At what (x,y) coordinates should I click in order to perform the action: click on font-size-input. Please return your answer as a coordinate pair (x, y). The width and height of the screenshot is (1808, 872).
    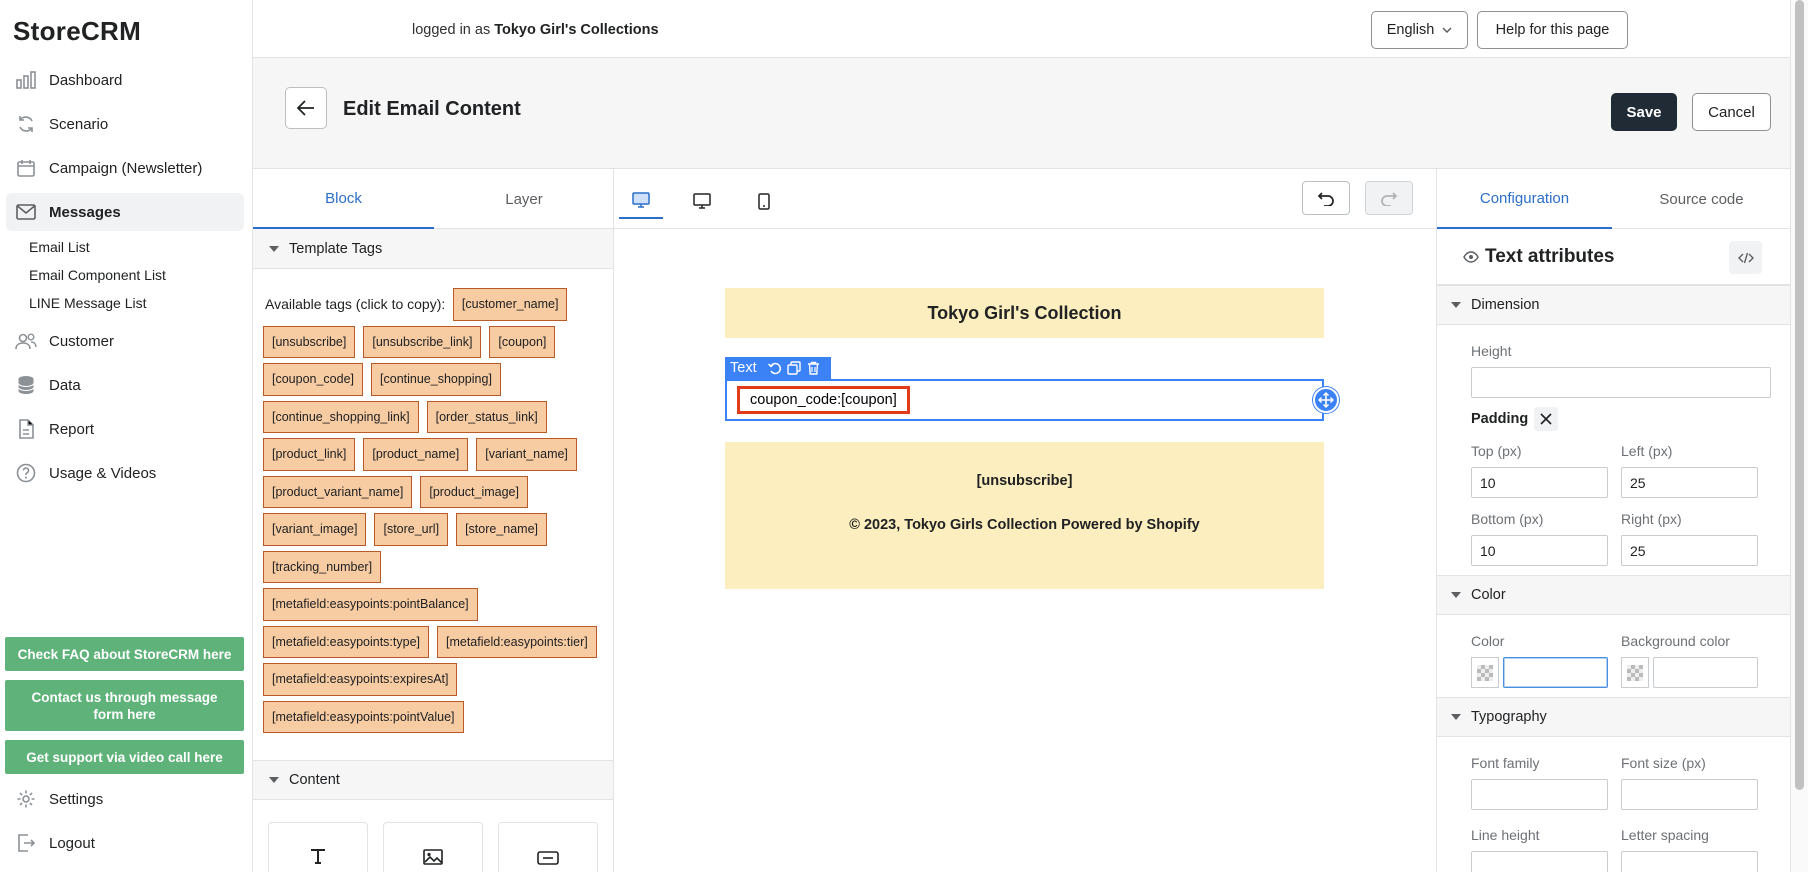
    Looking at the image, I should click on (1689, 794).